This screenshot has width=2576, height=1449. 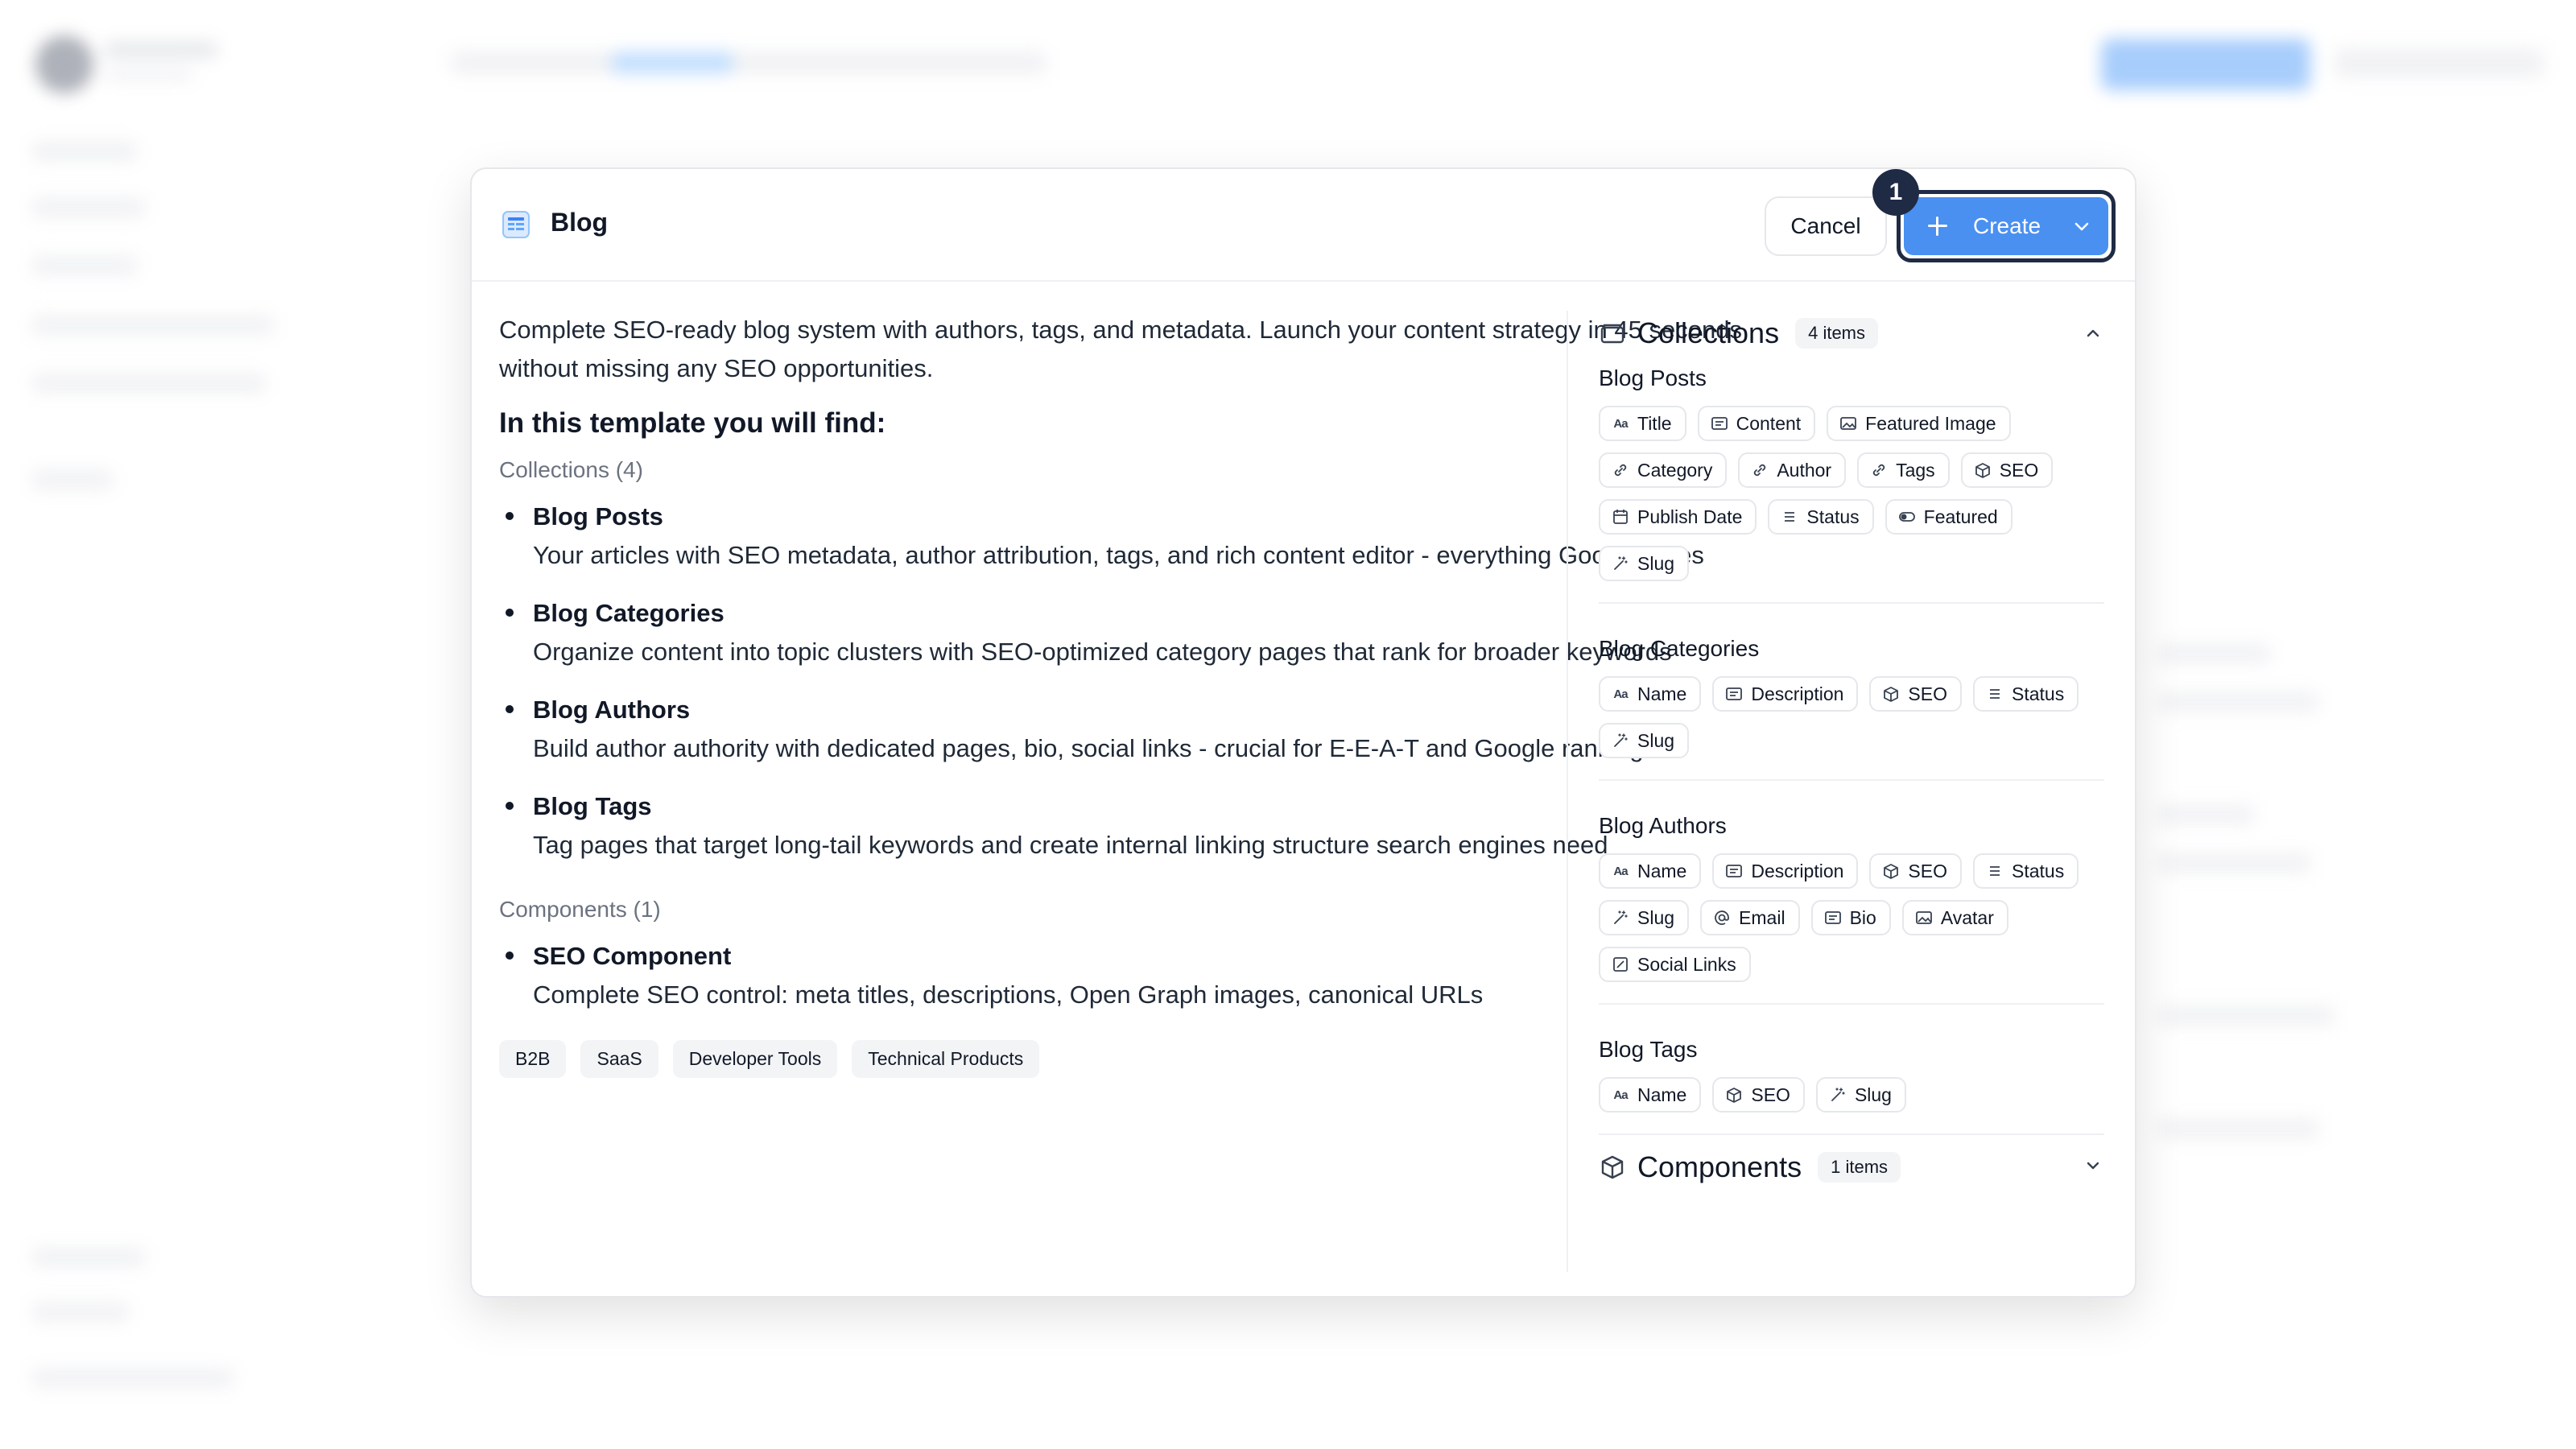 I want to click on list-item-title: SEO Component, so click(x=632, y=956).